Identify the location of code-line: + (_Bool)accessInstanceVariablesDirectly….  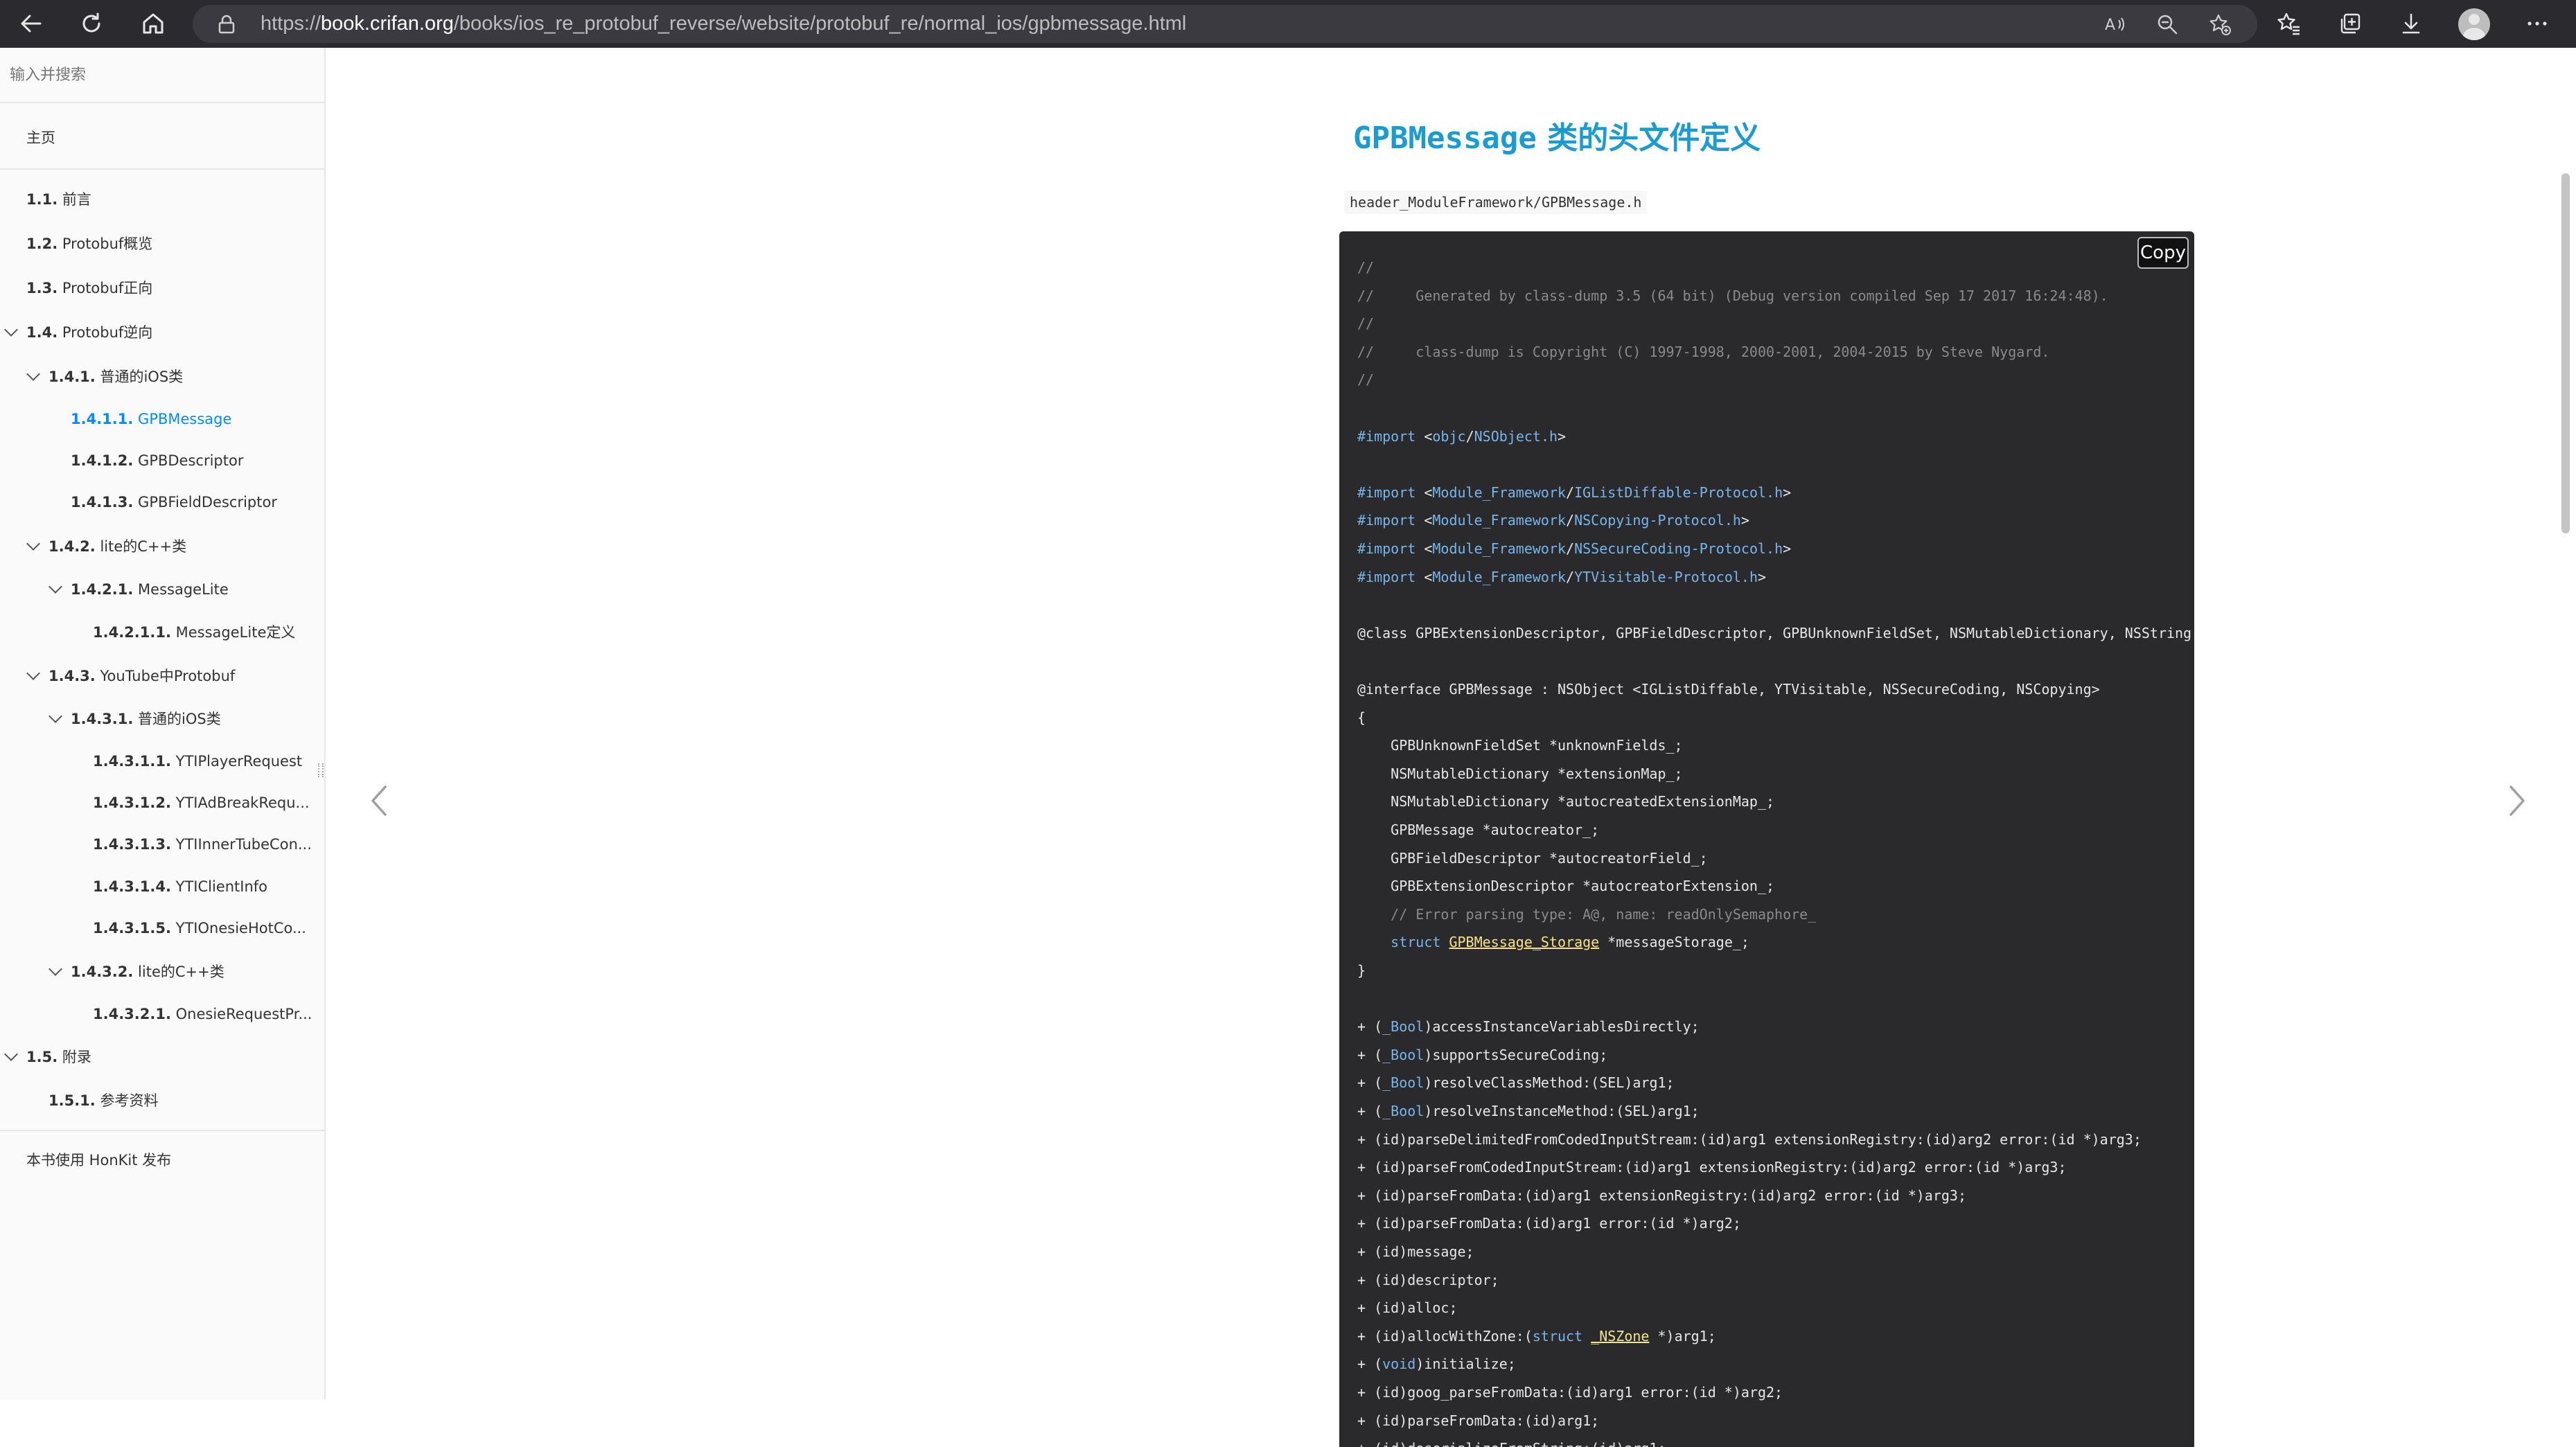
(1529, 1027).